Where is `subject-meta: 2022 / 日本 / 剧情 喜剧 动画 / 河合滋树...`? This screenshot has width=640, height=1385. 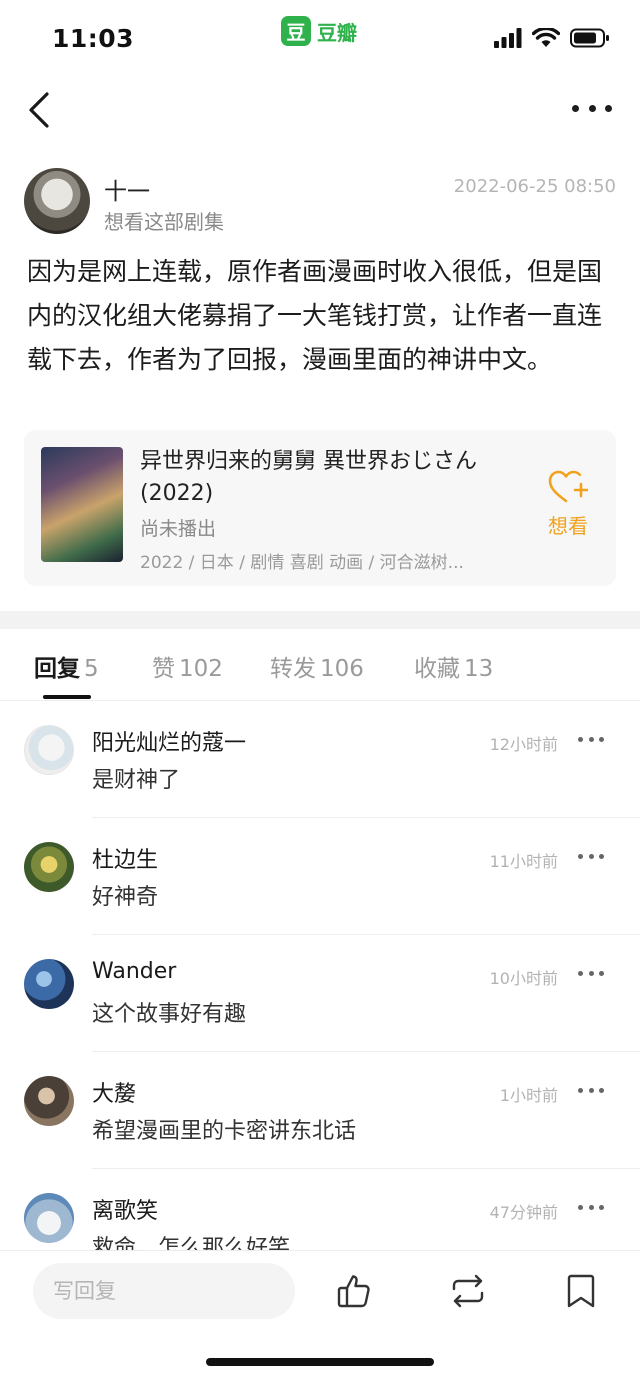
subject-meta: 2022 / 日本 / 剧情 喜剧 动画 / 河合滋树... is located at coordinates (302, 563).